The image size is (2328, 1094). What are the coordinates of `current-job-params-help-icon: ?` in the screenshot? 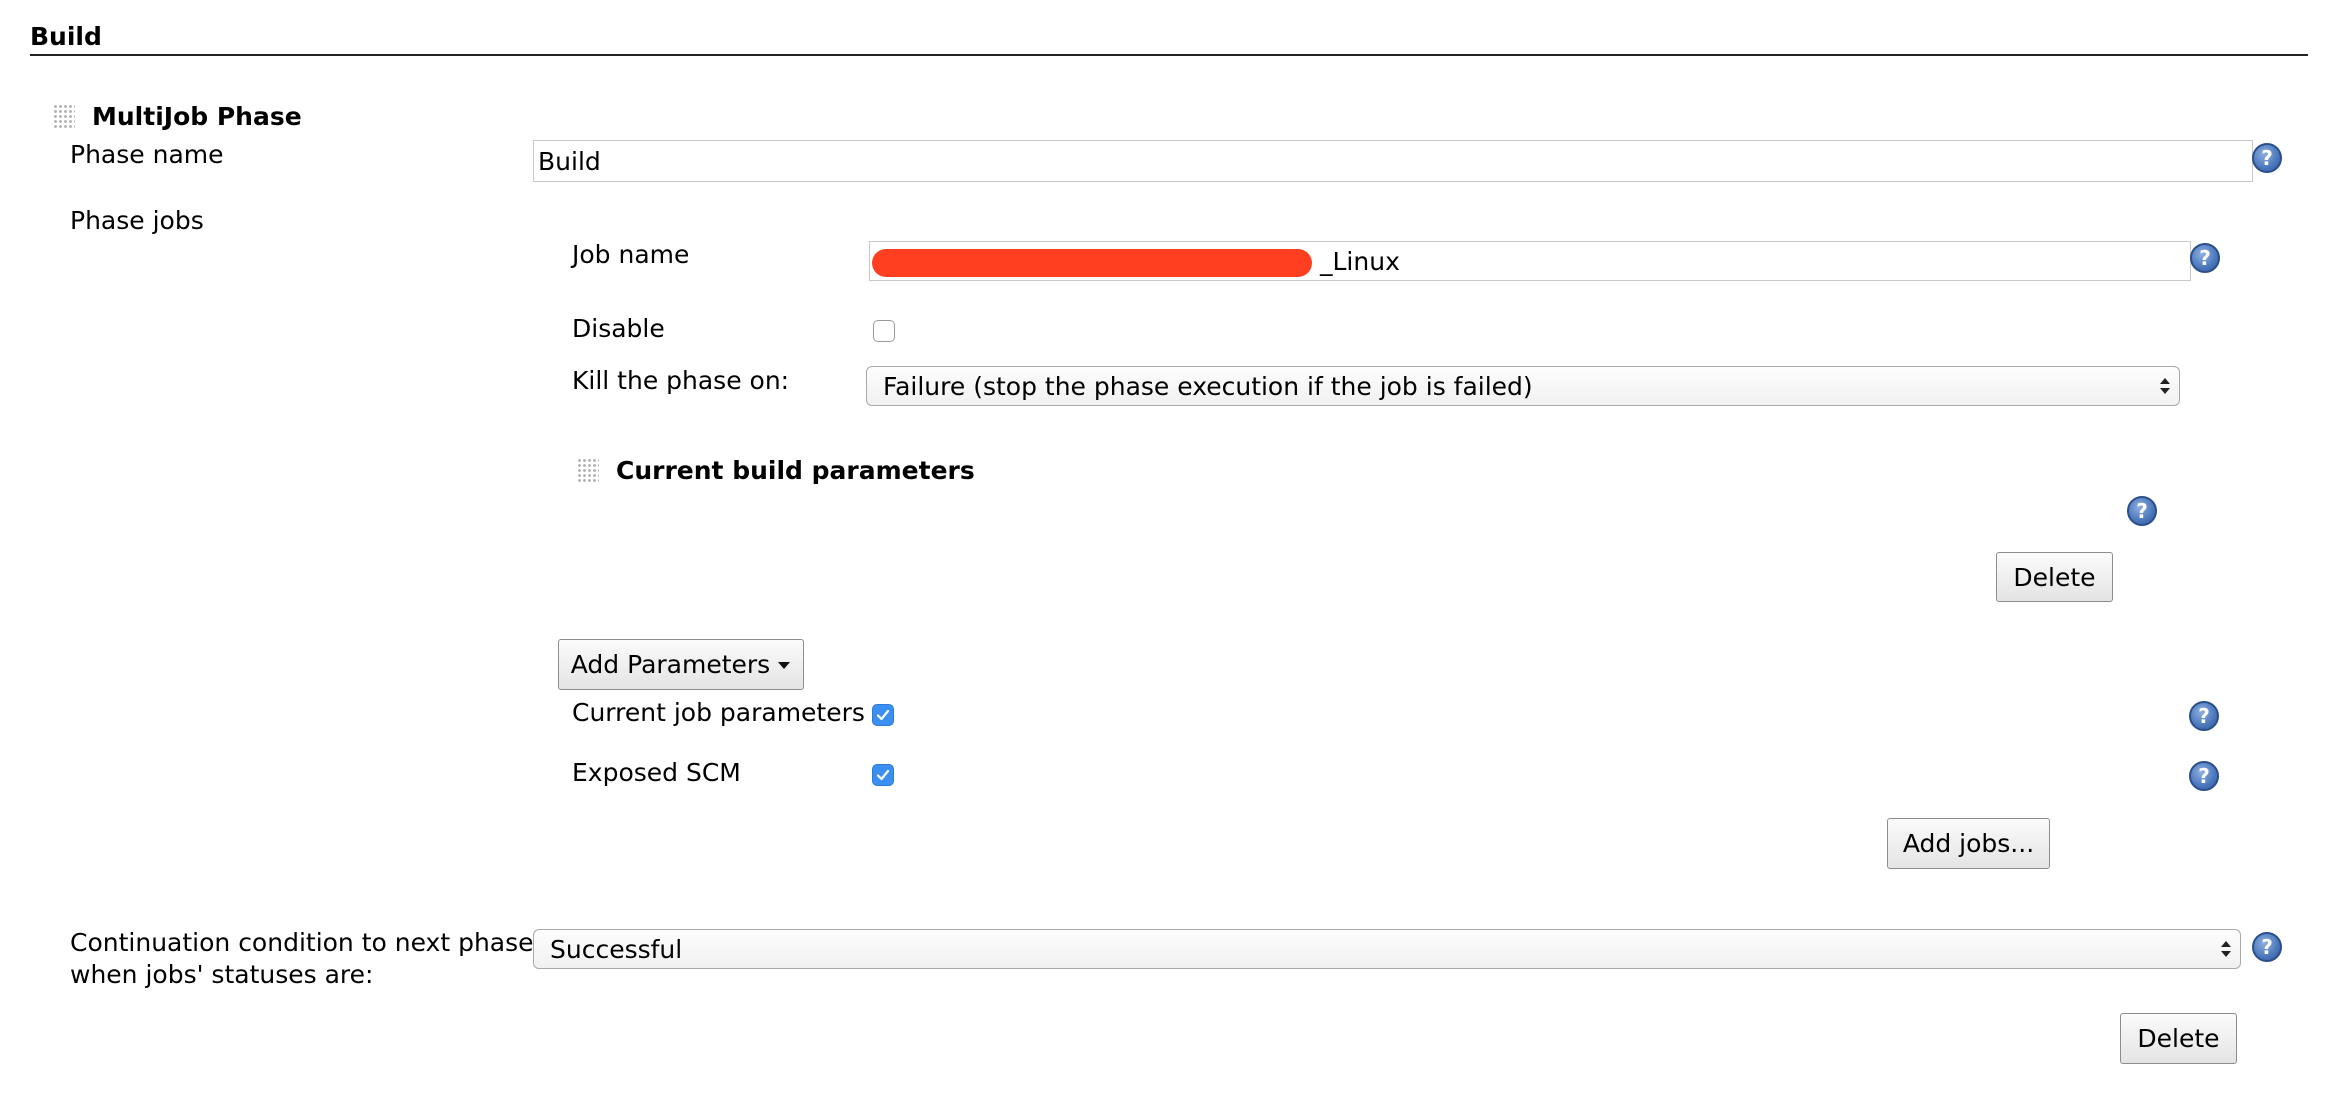 It's located at (2204, 716).